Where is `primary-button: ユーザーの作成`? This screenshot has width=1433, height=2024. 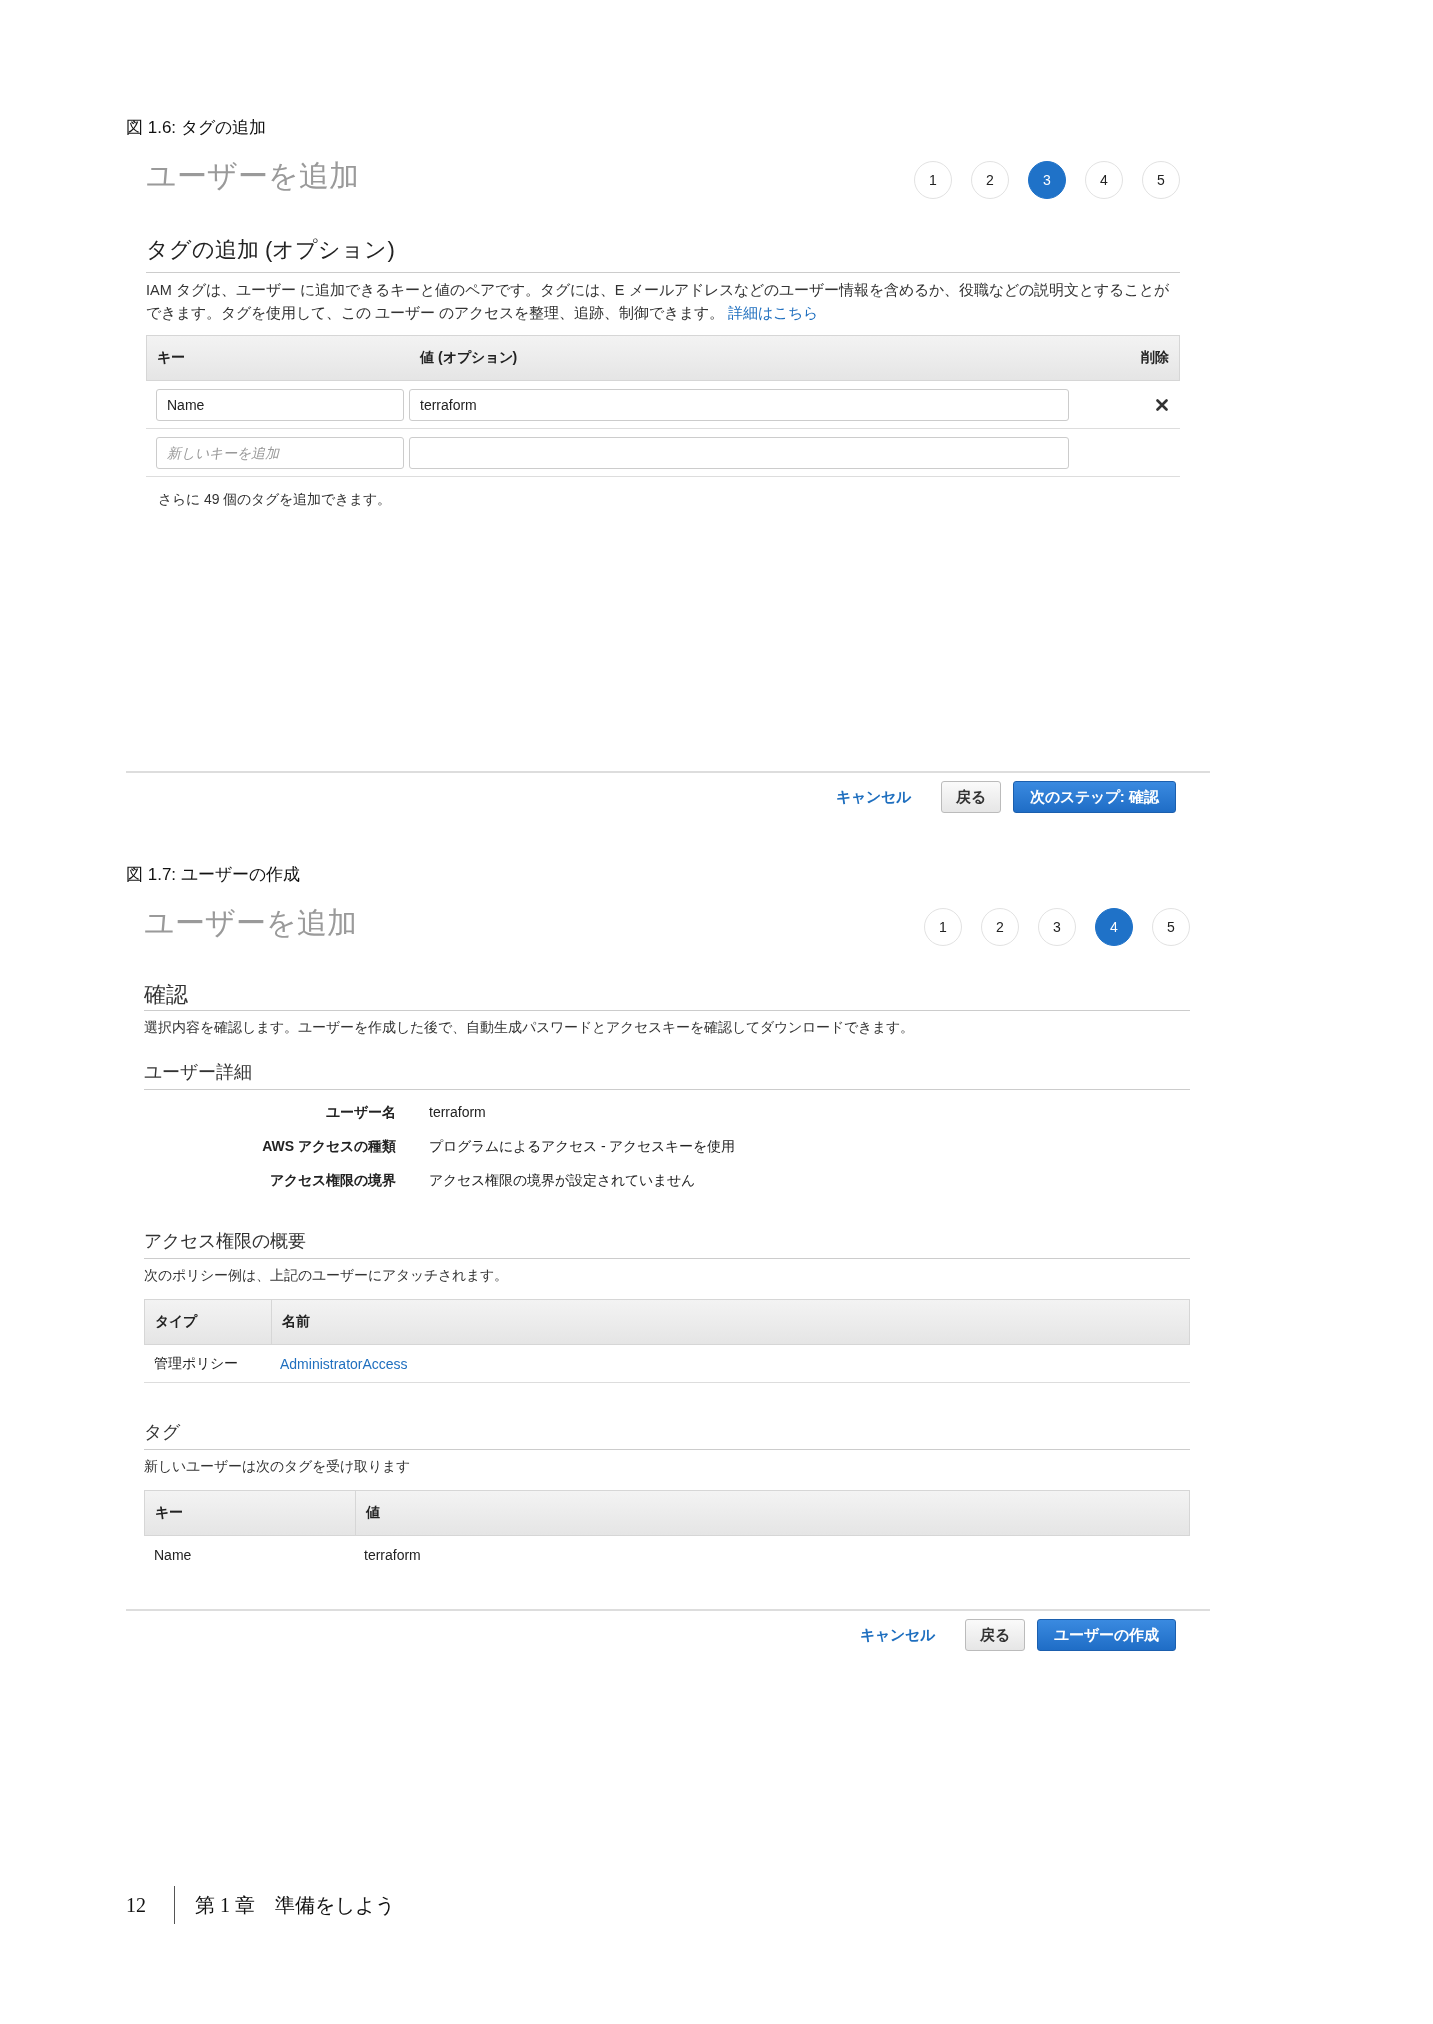
primary-button: ユーザーの作成 is located at coordinates (1106, 1635).